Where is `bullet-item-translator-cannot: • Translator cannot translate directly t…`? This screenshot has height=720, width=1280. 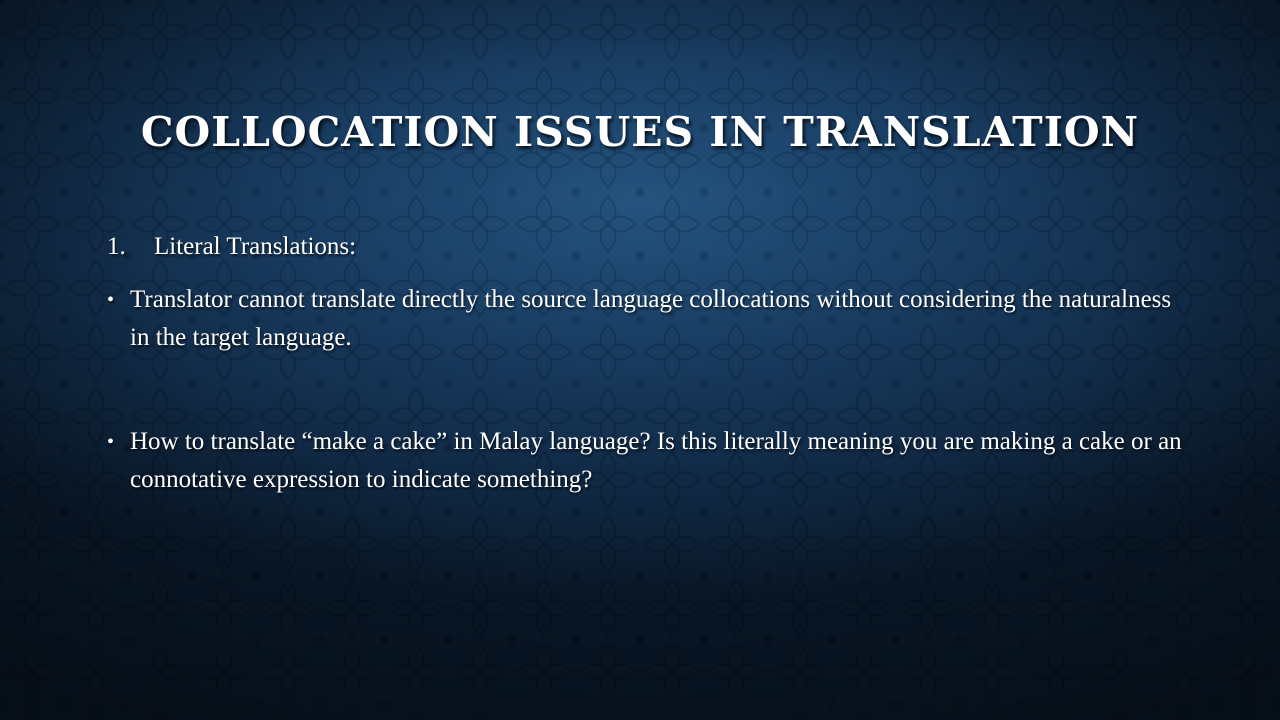
bullet-item-translator-cannot: • Translator cannot translate directly t… is located at coordinates (647, 319).